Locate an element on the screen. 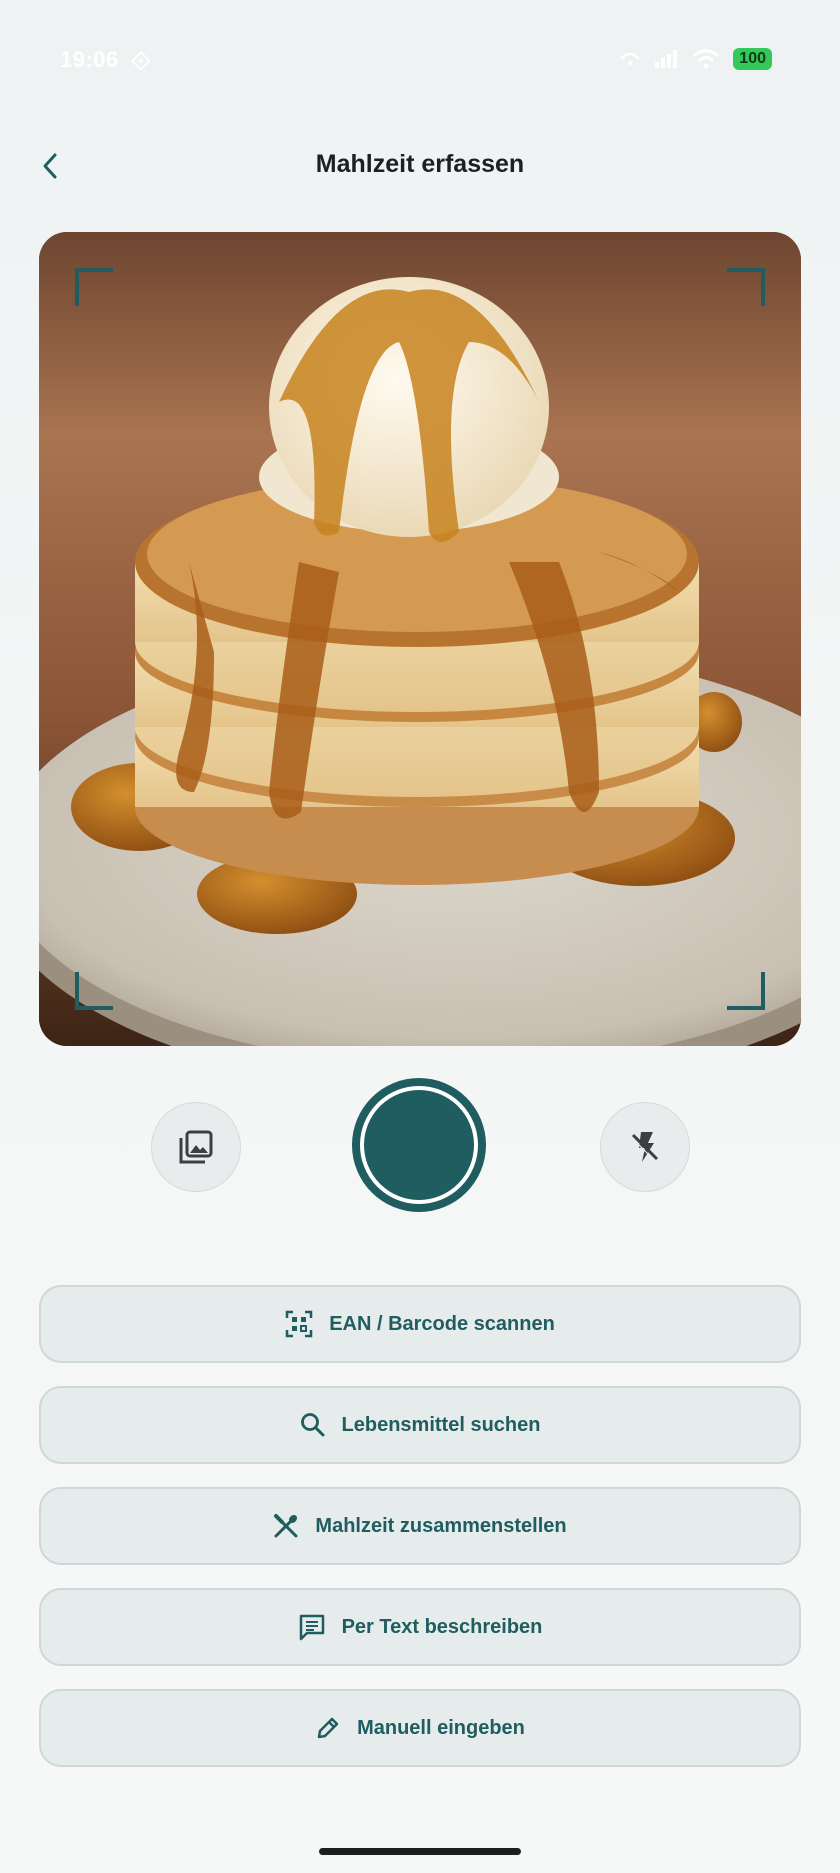 The height and width of the screenshot is (1873, 840). gallery-button is located at coordinates (196, 1147).